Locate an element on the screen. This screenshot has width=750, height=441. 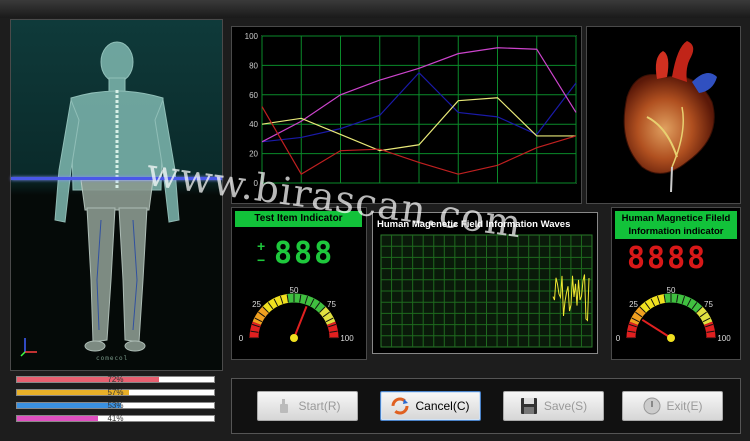
cancel-refresh-icon is located at coordinates (400, 406).